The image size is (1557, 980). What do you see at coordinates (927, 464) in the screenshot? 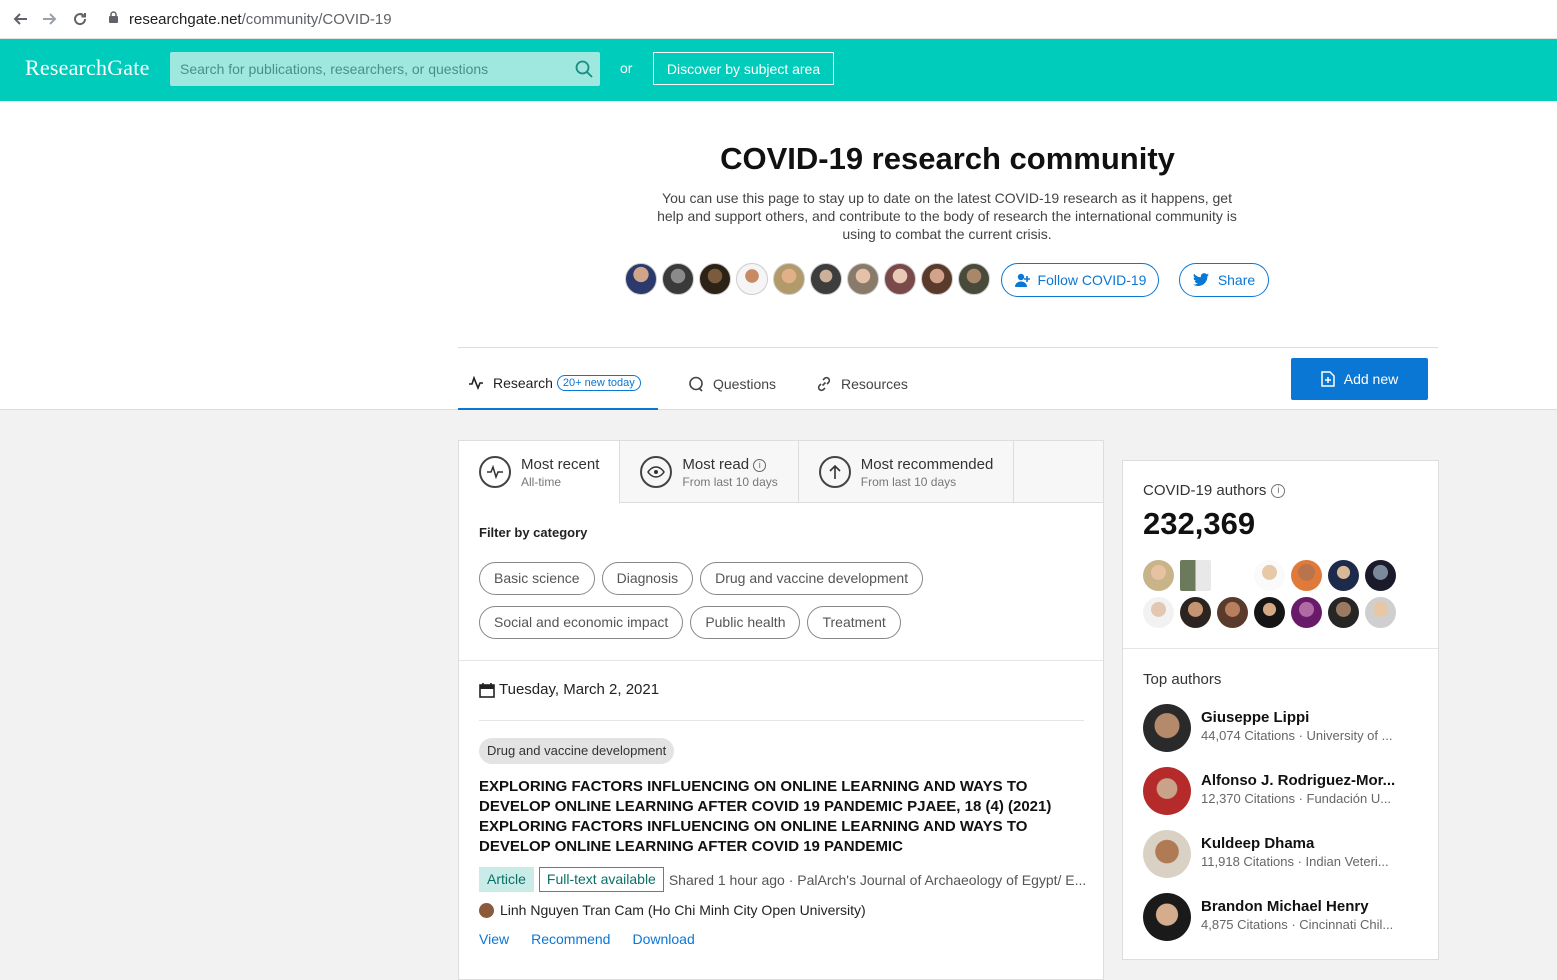
I see `sort-label: Most recommended` at bounding box center [927, 464].